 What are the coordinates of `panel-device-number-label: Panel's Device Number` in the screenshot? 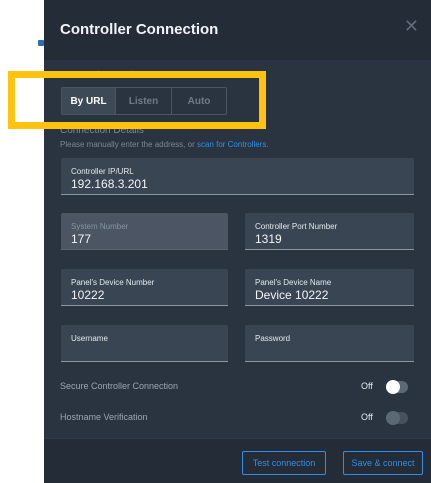 It's located at (113, 282).